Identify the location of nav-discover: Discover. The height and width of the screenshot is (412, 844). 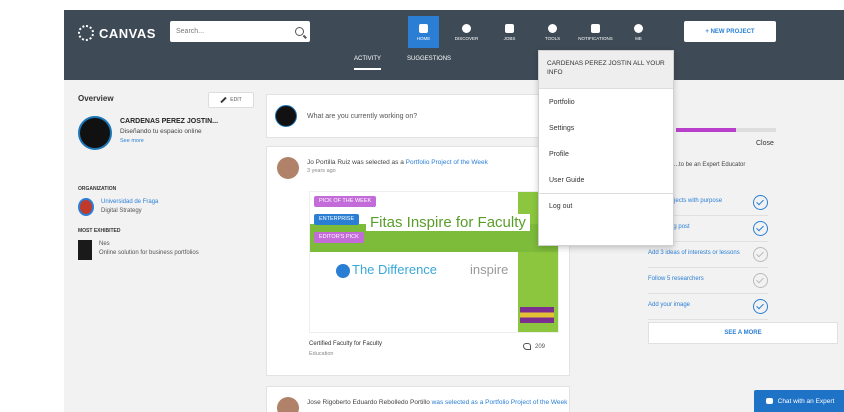
(466, 32).